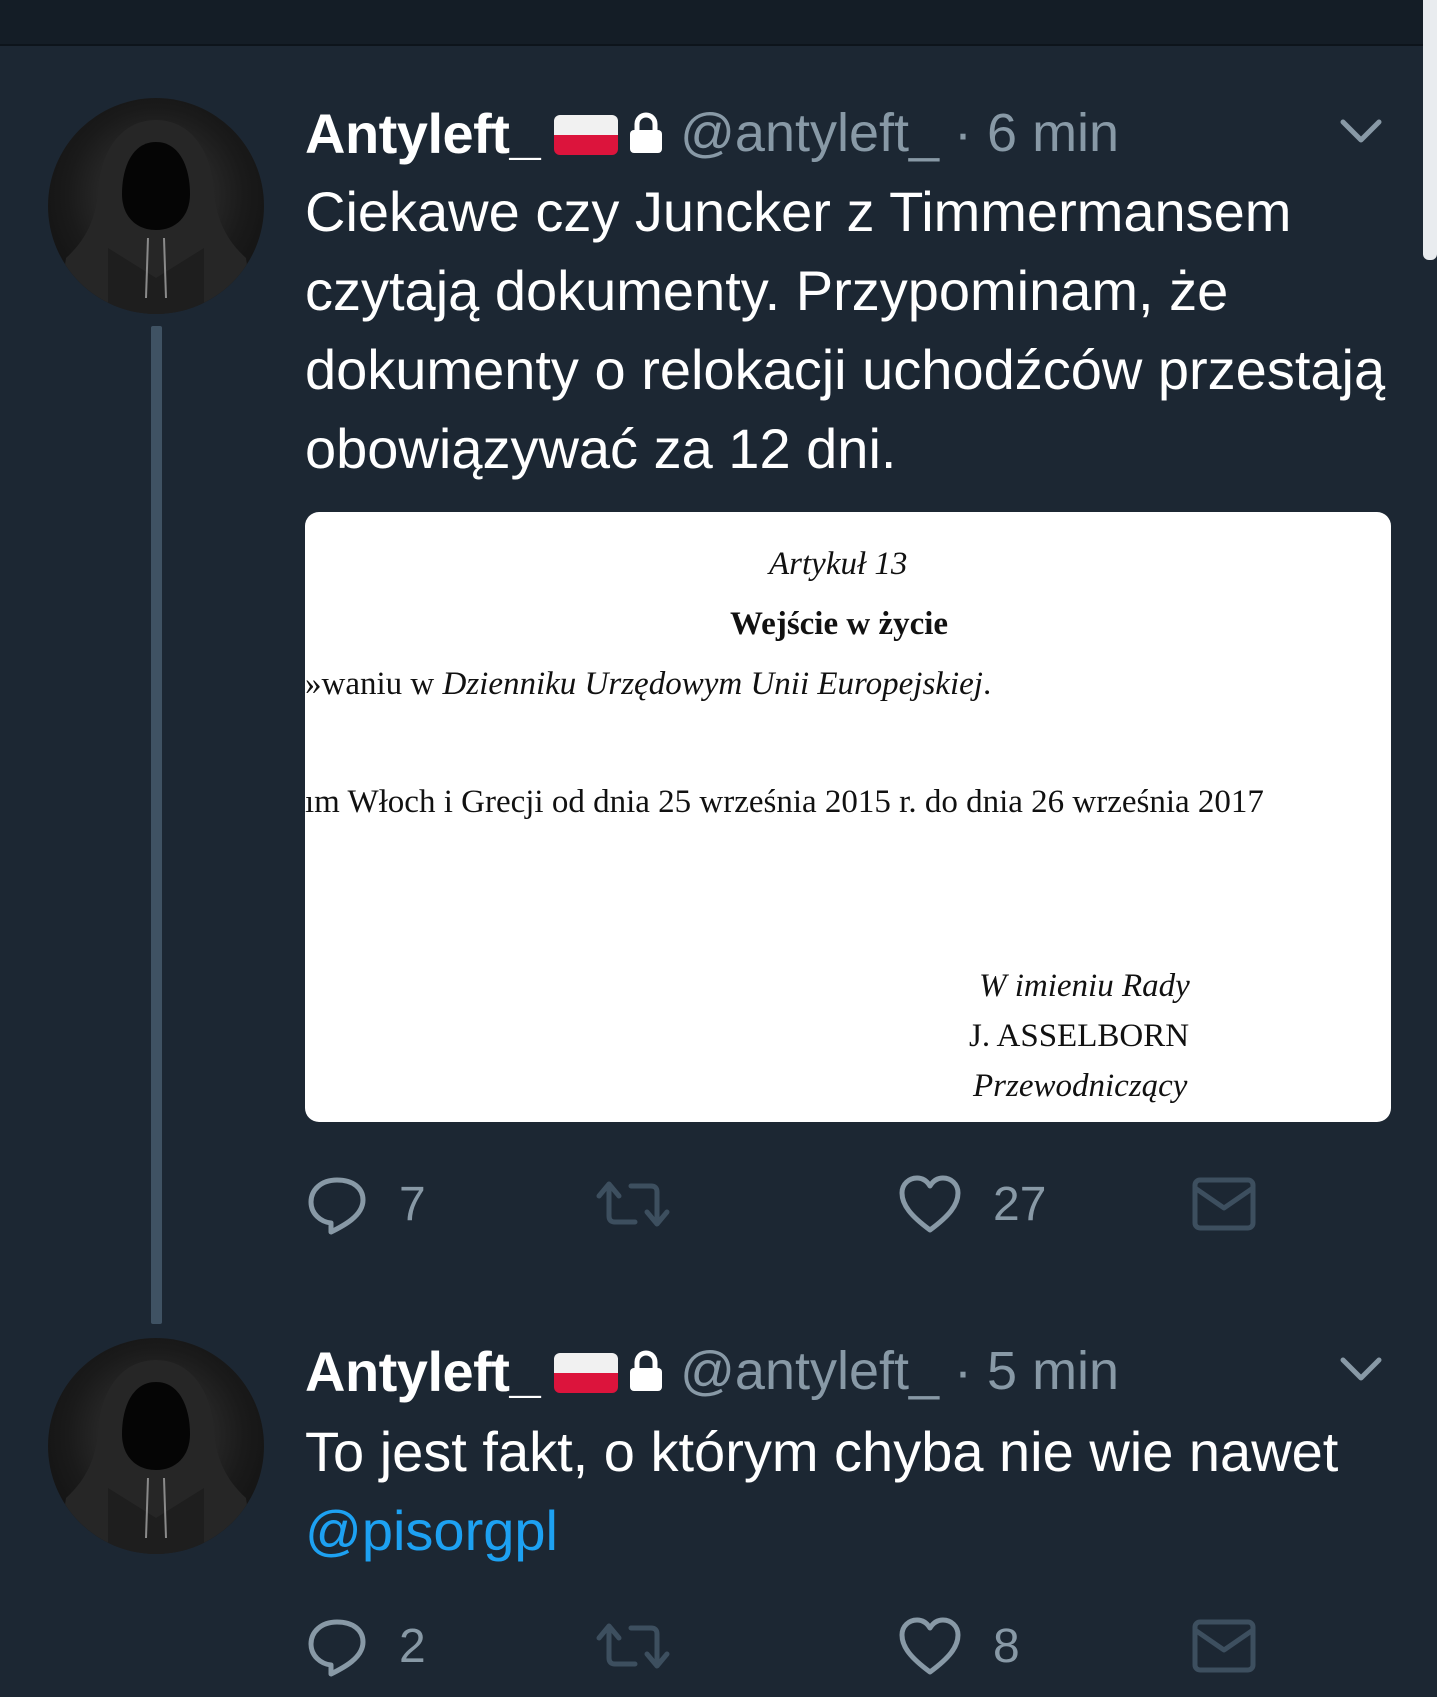 The width and height of the screenshot is (1437, 1697). What do you see at coordinates (838, 564) in the screenshot?
I see `doc-article-title: Artykuł 13` at bounding box center [838, 564].